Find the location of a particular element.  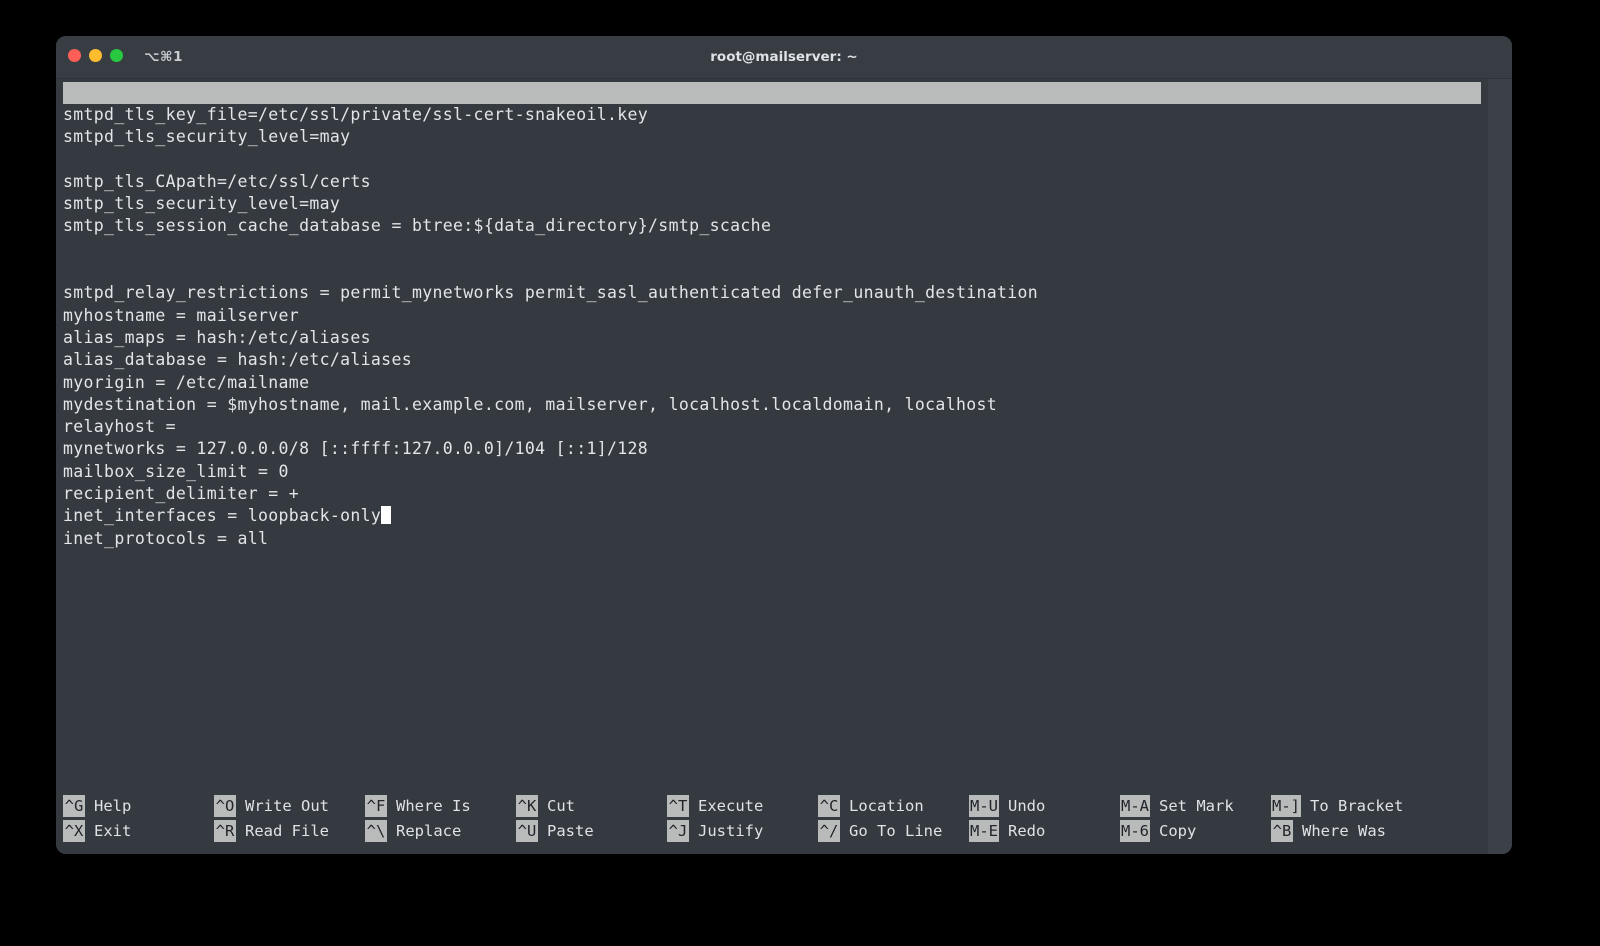

shortcut-item: ^B Where Was is located at coordinates (1346, 830).